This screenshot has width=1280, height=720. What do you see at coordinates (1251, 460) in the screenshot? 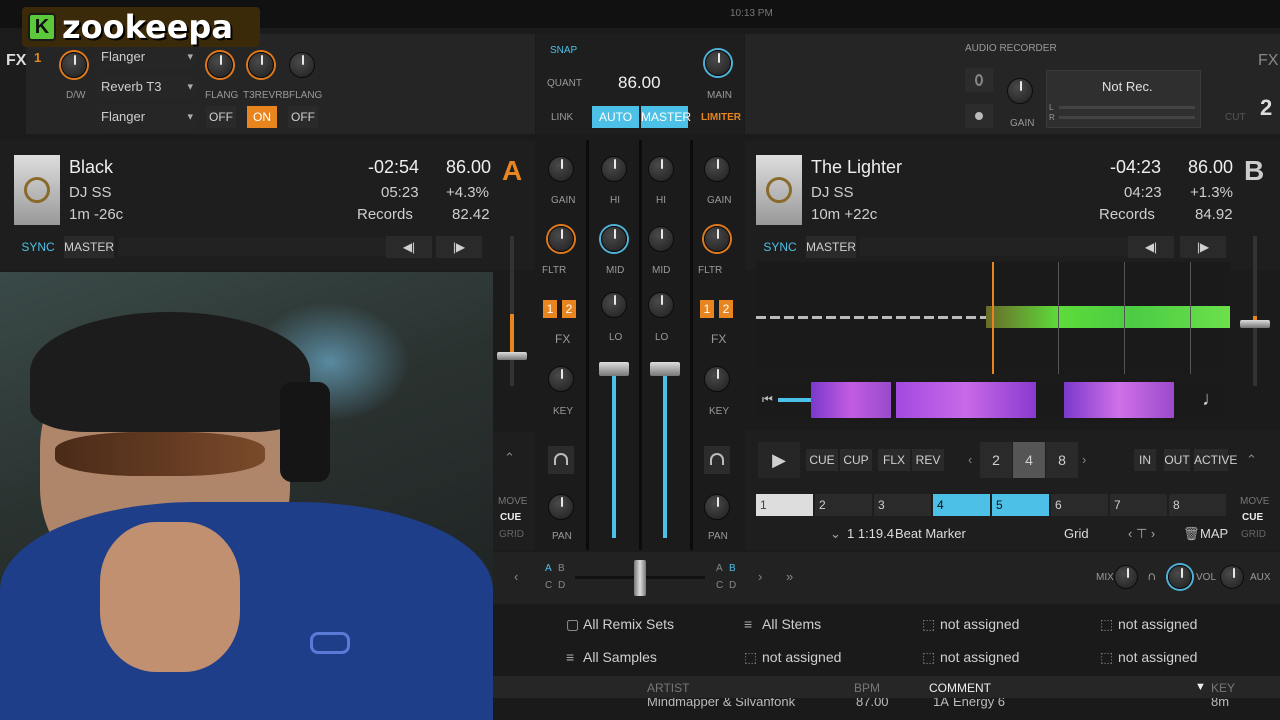
I see `deck-b-collapse-icon: ⌃` at bounding box center [1251, 460].